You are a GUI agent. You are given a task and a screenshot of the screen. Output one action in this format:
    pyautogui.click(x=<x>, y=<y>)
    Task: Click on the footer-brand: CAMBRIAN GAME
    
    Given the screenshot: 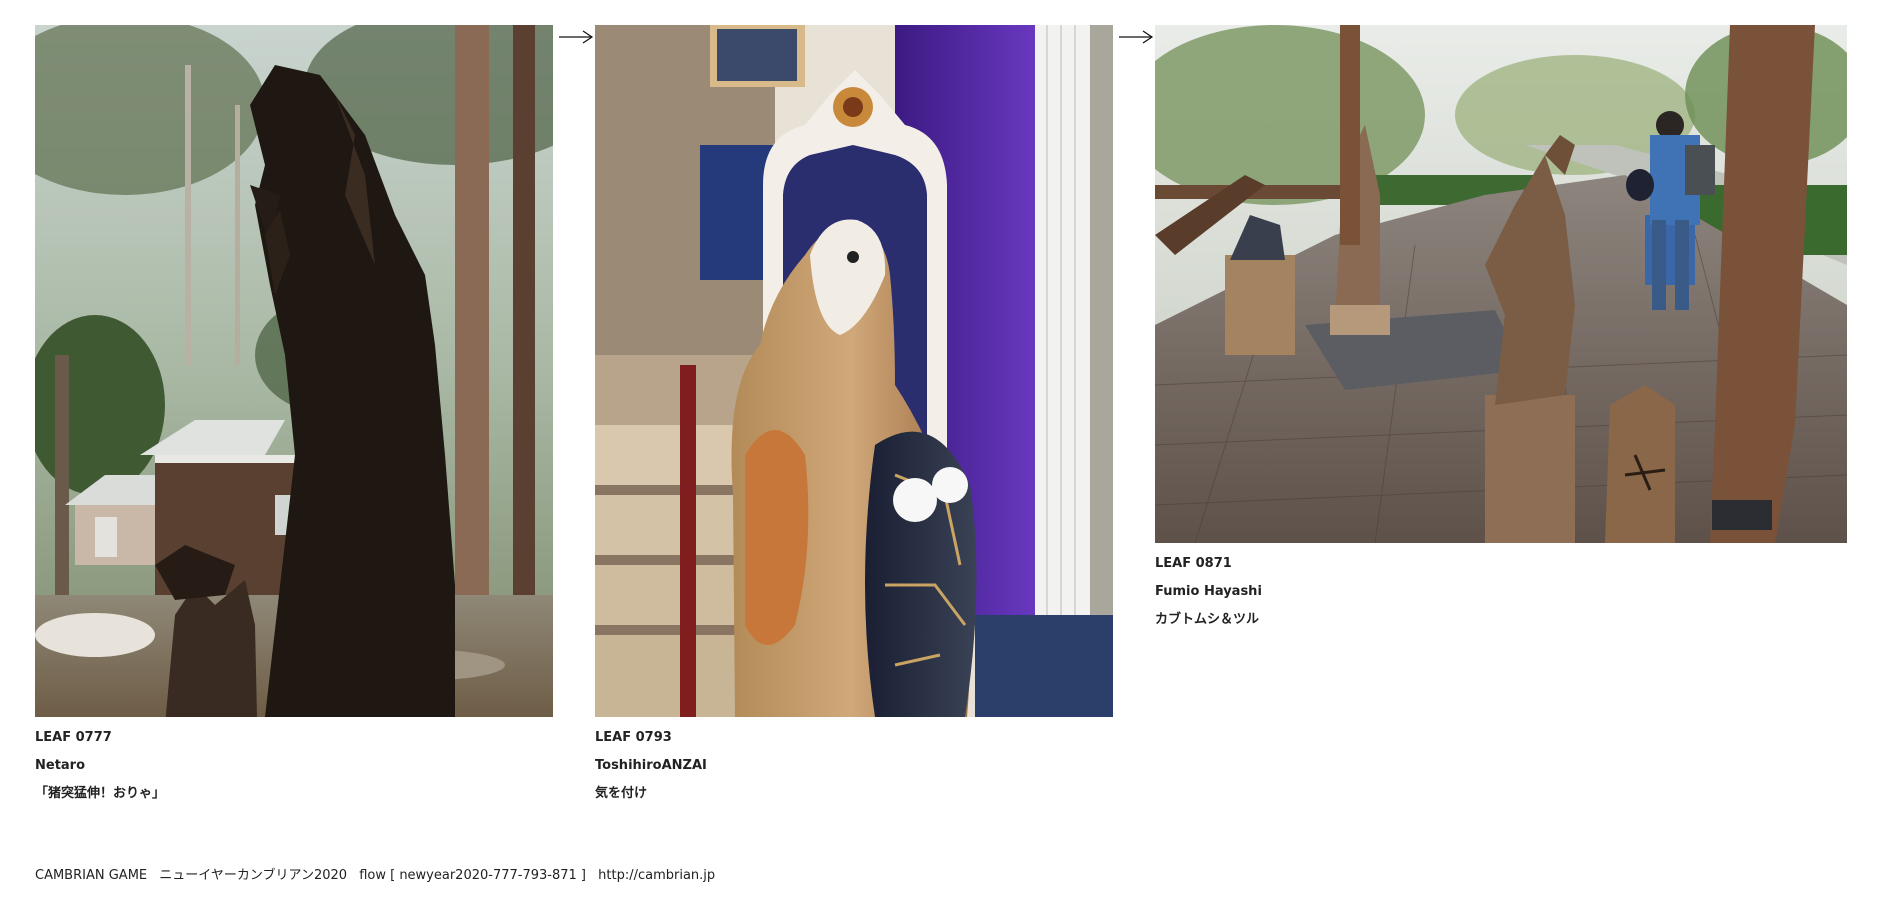 What is the action you would take?
    pyautogui.click(x=91, y=875)
    